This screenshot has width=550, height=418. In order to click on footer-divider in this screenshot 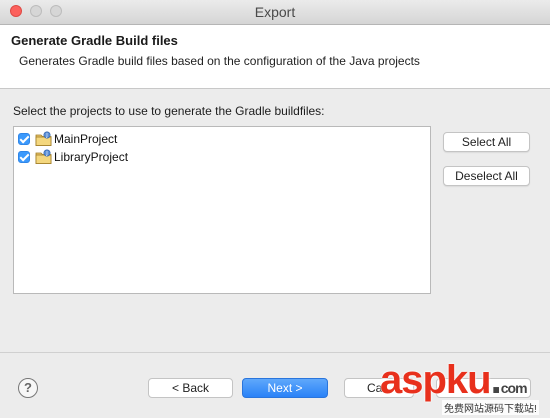, I will do `click(275, 352)`.